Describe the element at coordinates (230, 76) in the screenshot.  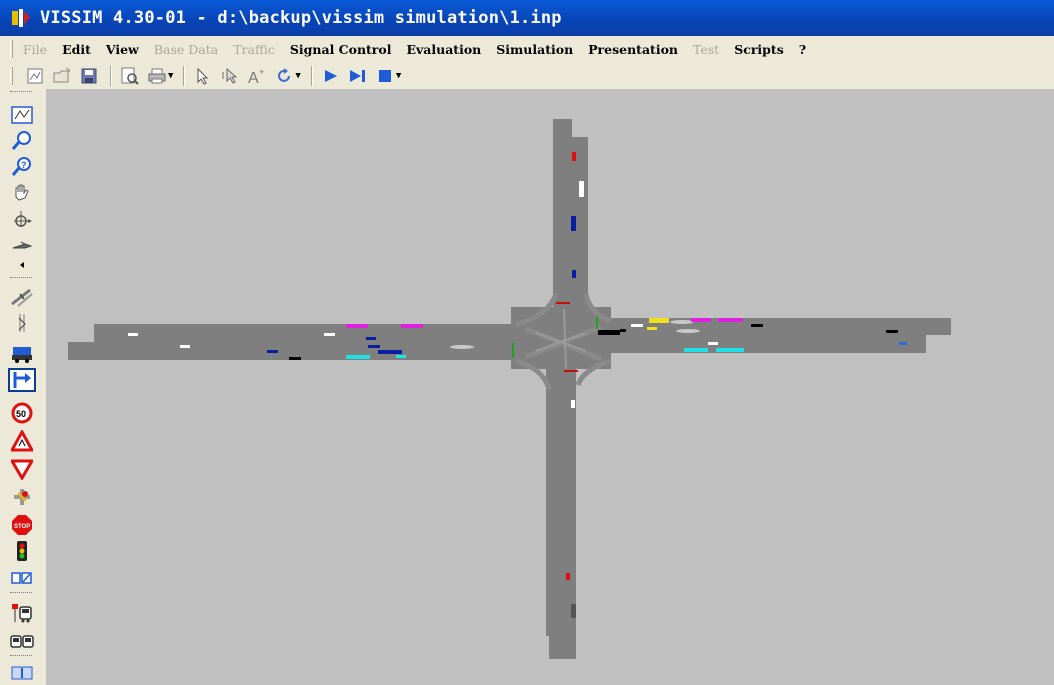
I see `multiselect-icon` at that location.